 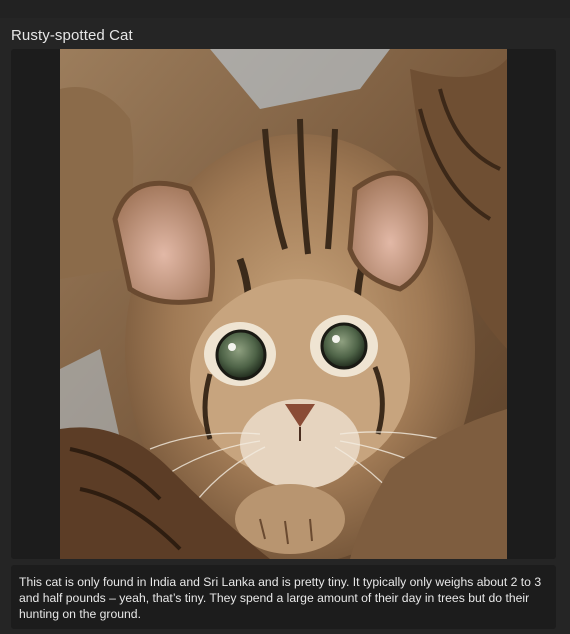 I want to click on top-bar, so click(x=285, y=9).